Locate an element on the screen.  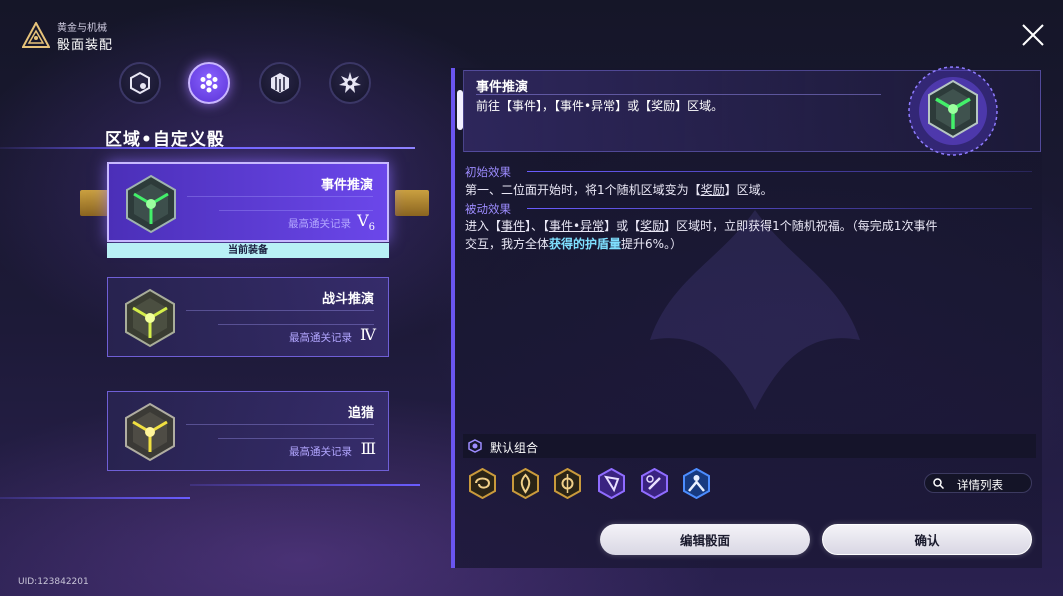
face-person-icon is located at coordinates (696, 483).